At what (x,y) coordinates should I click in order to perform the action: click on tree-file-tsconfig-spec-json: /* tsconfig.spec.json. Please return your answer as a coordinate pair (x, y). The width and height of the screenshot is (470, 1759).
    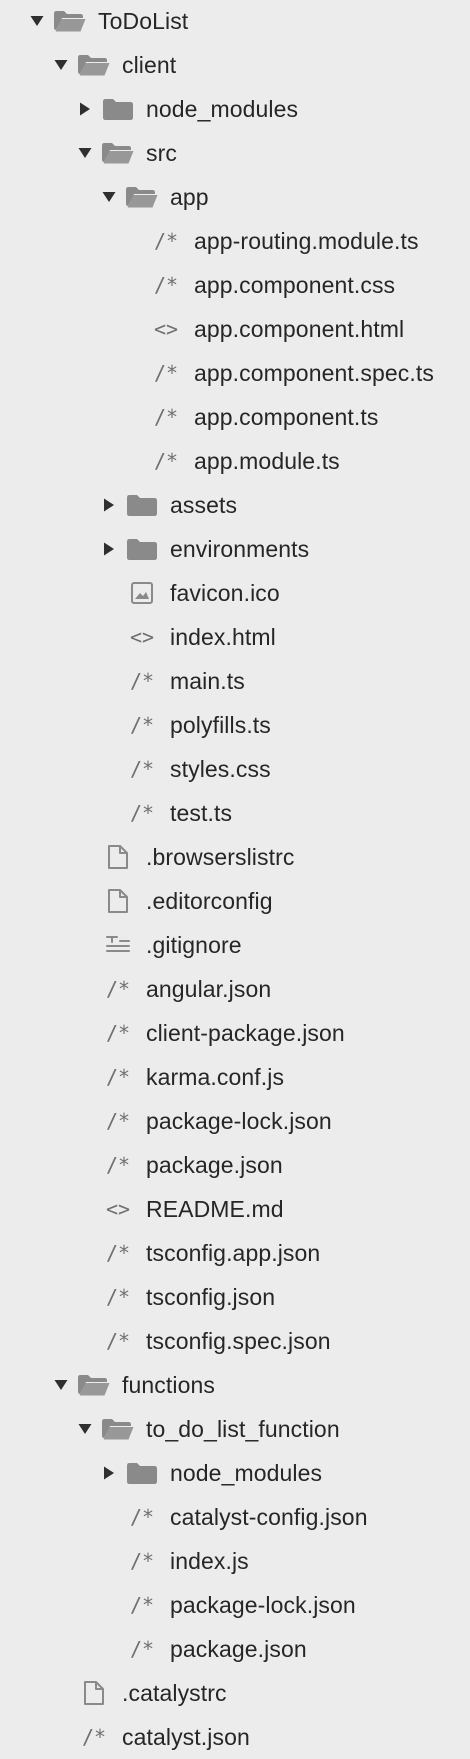
    Looking at the image, I should click on (235, 1341).